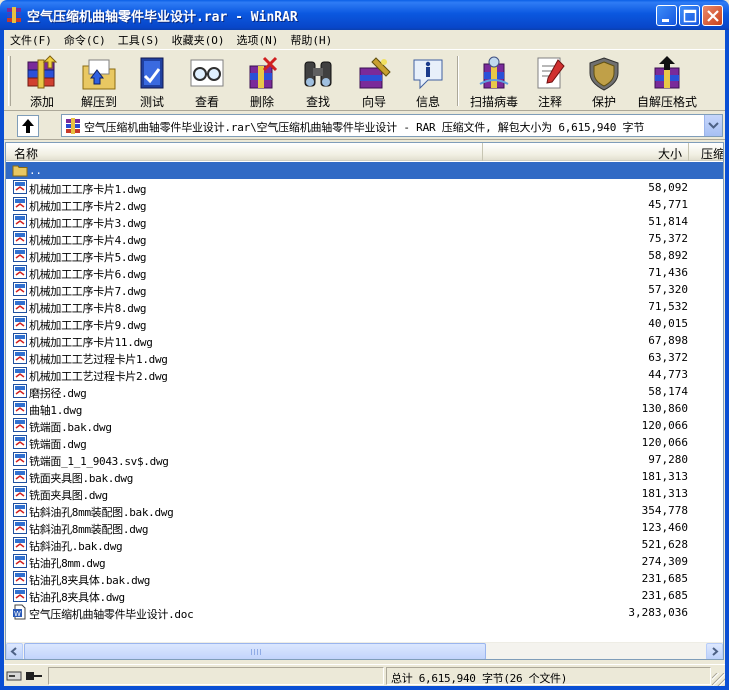 The width and height of the screenshot is (729, 690). Describe the element at coordinates (9, 81) in the screenshot. I see `toolbar-grip` at that location.